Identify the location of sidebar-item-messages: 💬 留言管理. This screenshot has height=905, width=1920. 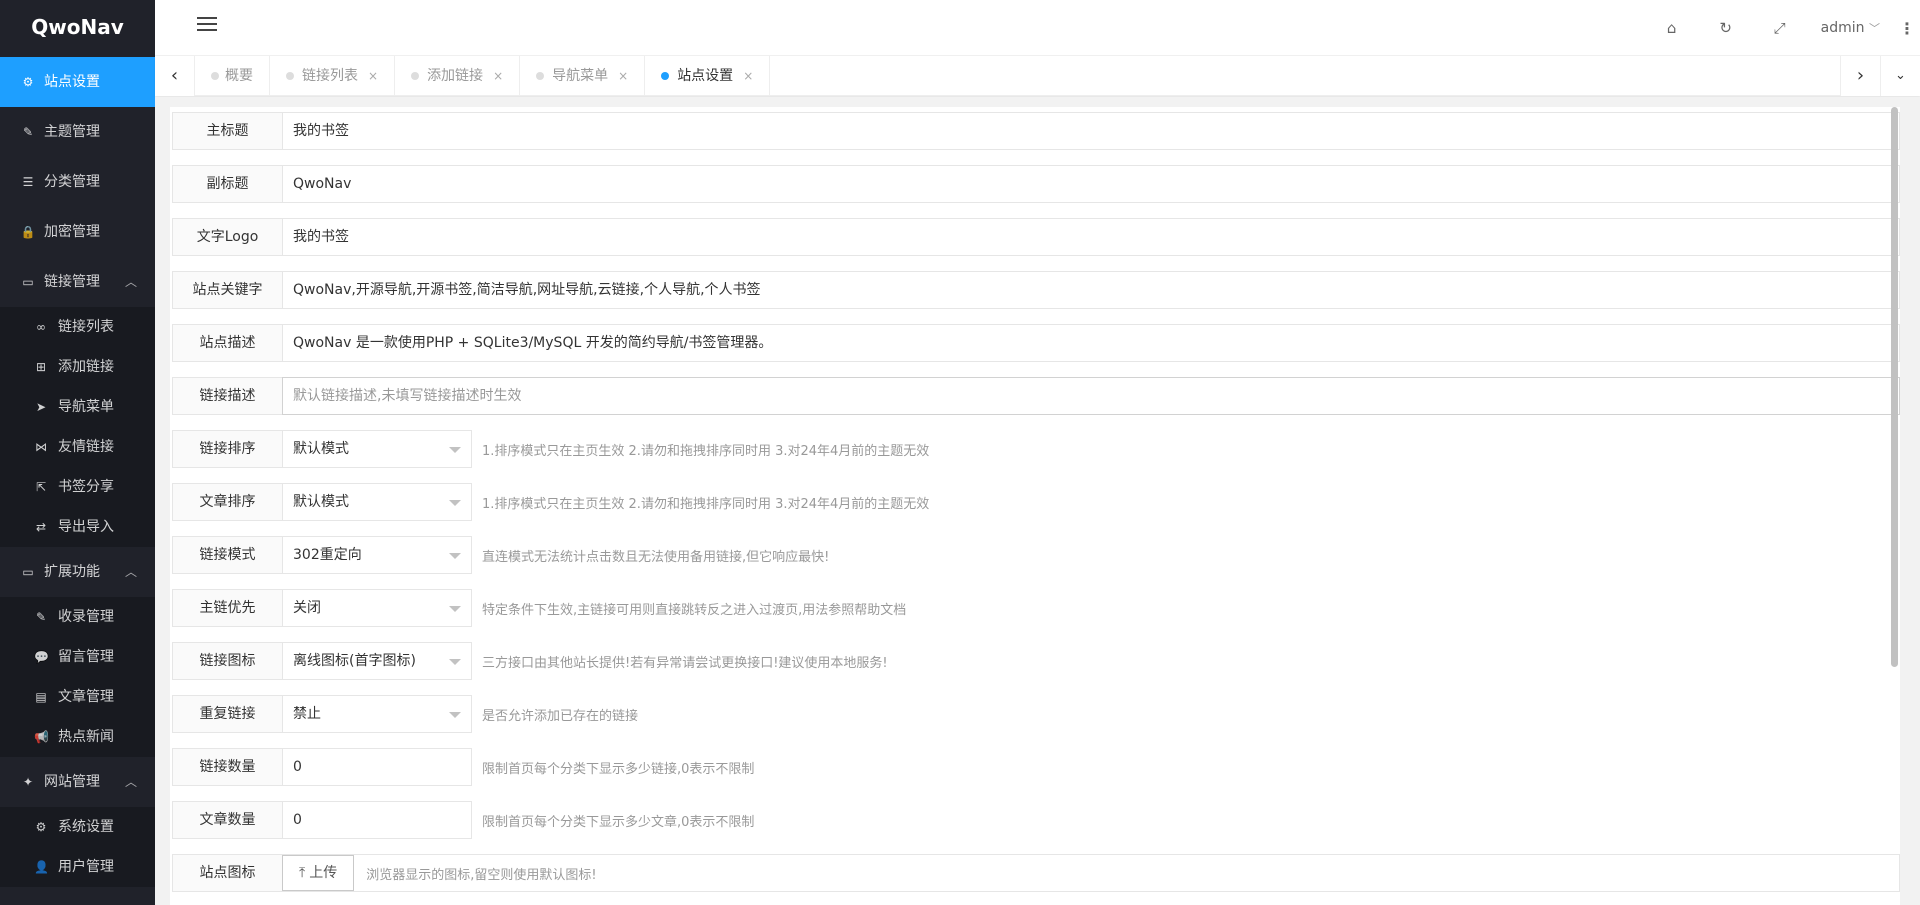
(77, 657).